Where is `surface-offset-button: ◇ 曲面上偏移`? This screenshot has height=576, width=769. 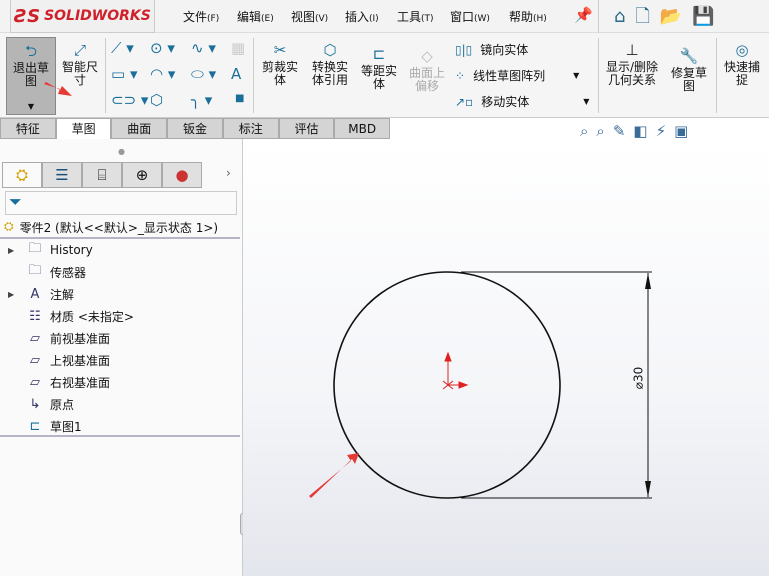
surface-offset-button: ◇ 曲面上偏移 is located at coordinates (427, 70).